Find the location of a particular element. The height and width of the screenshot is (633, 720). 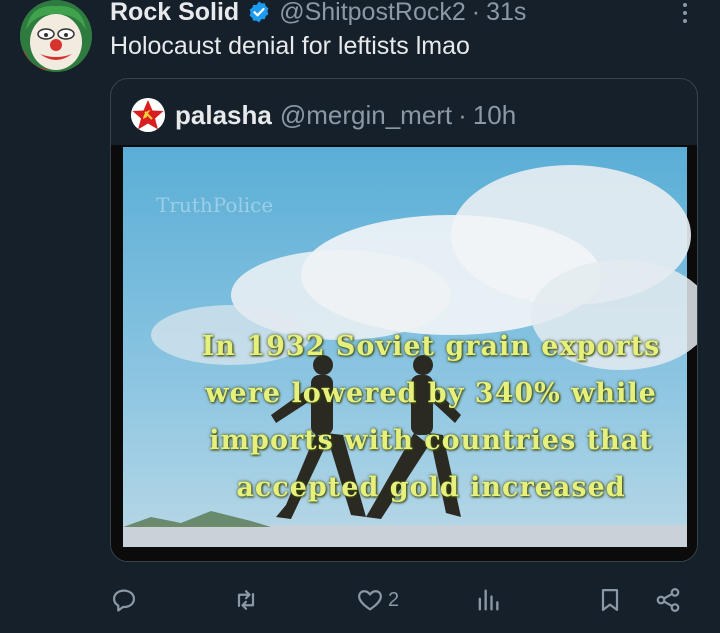

hammer-sickle-star-icon is located at coordinates (148, 115).